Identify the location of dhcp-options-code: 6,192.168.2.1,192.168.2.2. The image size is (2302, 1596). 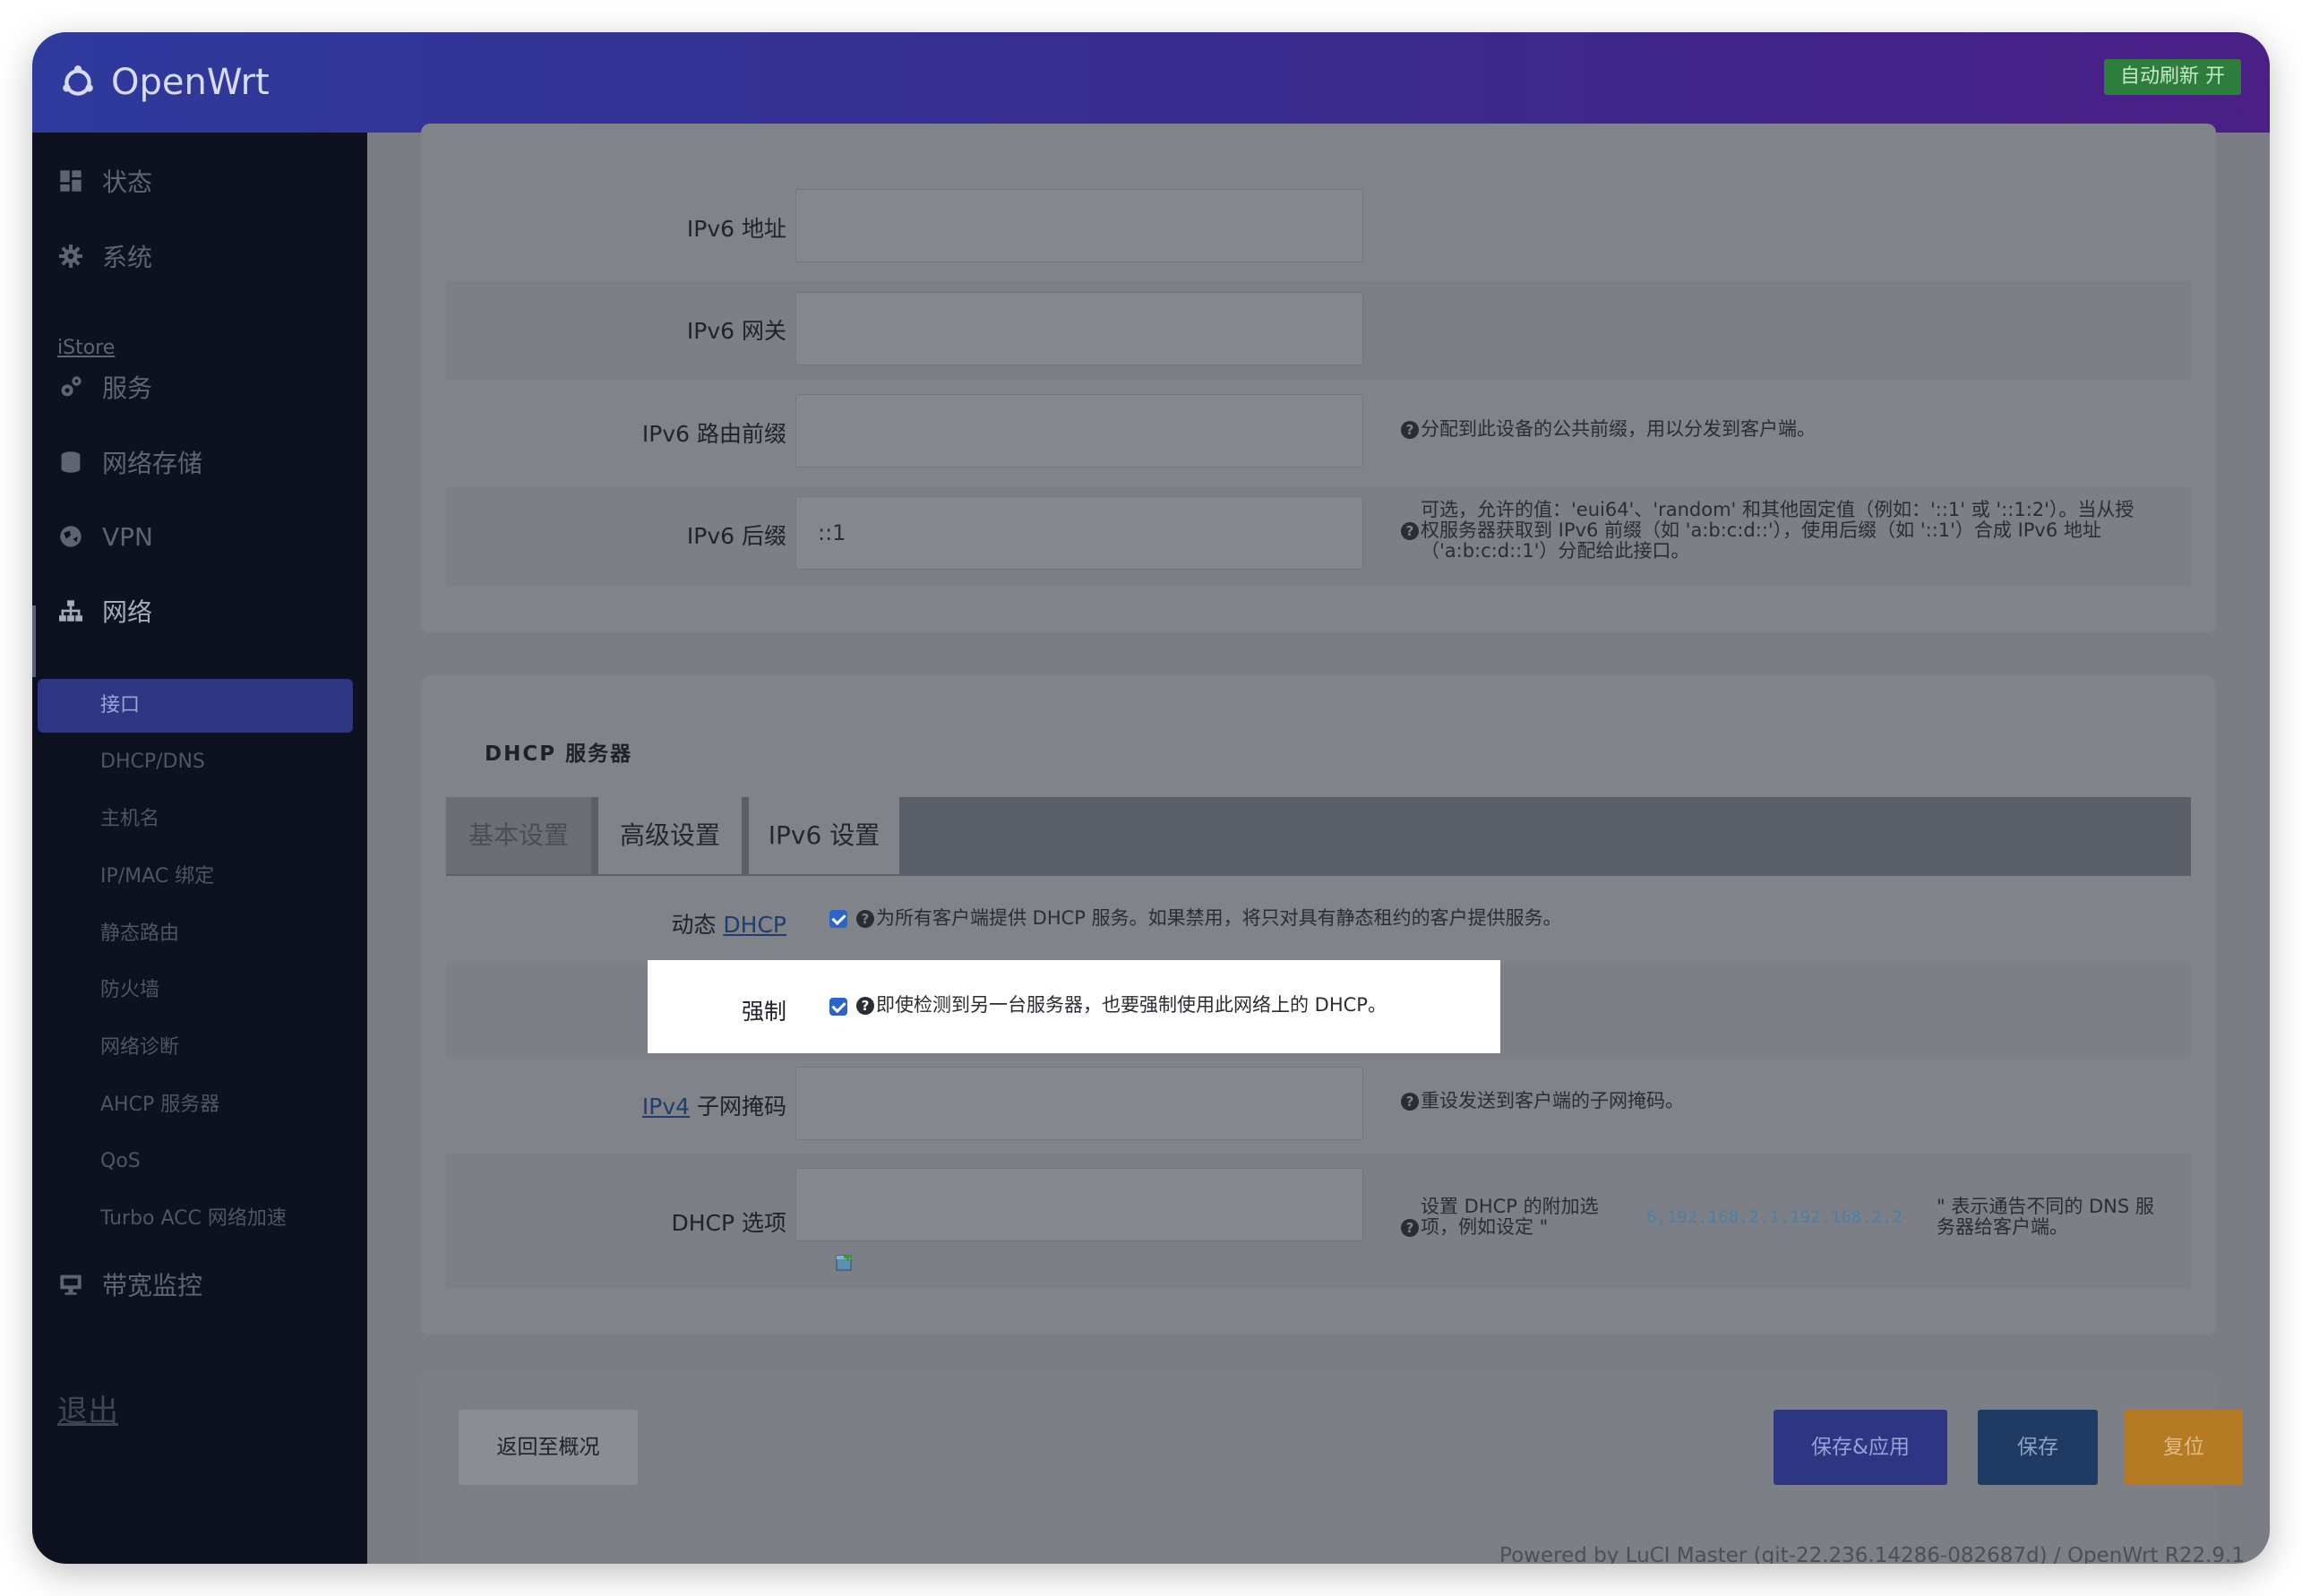
(1774, 1217).